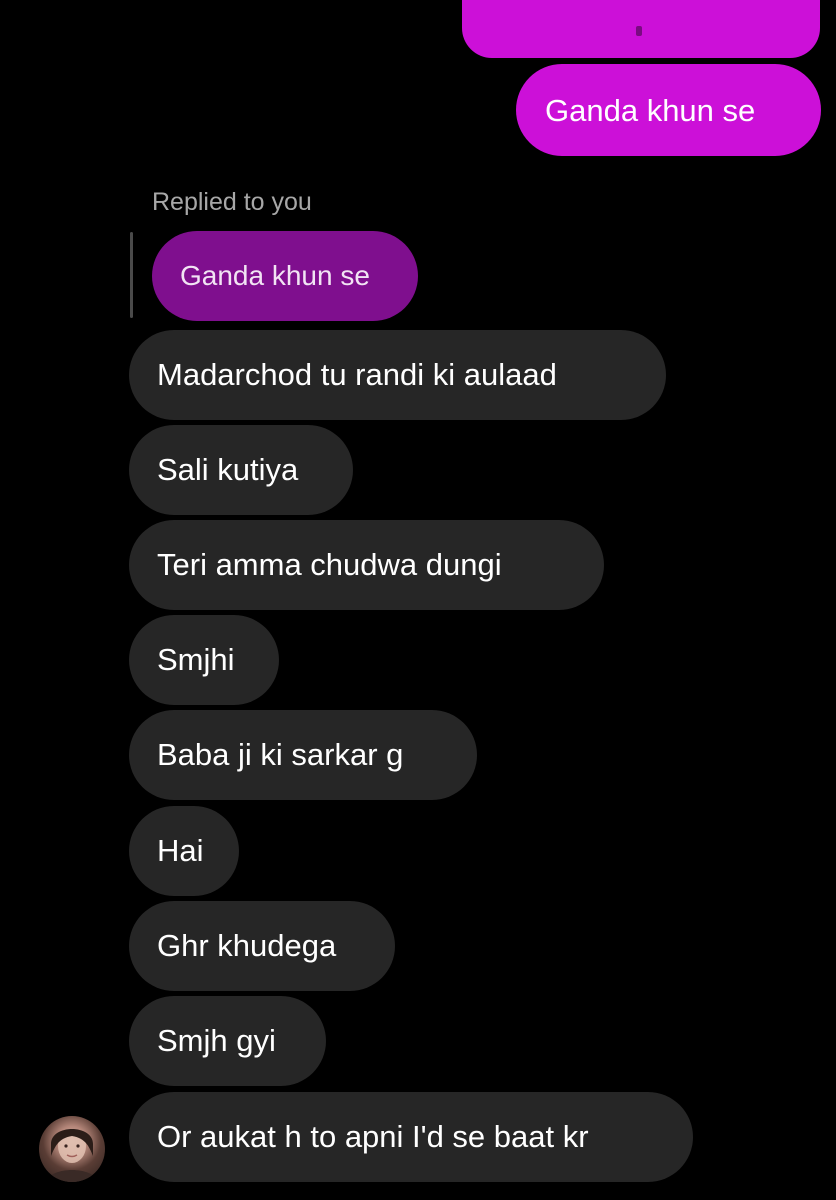 Image resolution: width=836 pixels, height=1200 pixels. Describe the element at coordinates (373, 1136) in the screenshot. I see `incoming-message-text: Or aukat h to apni I'd se baat kr` at that location.